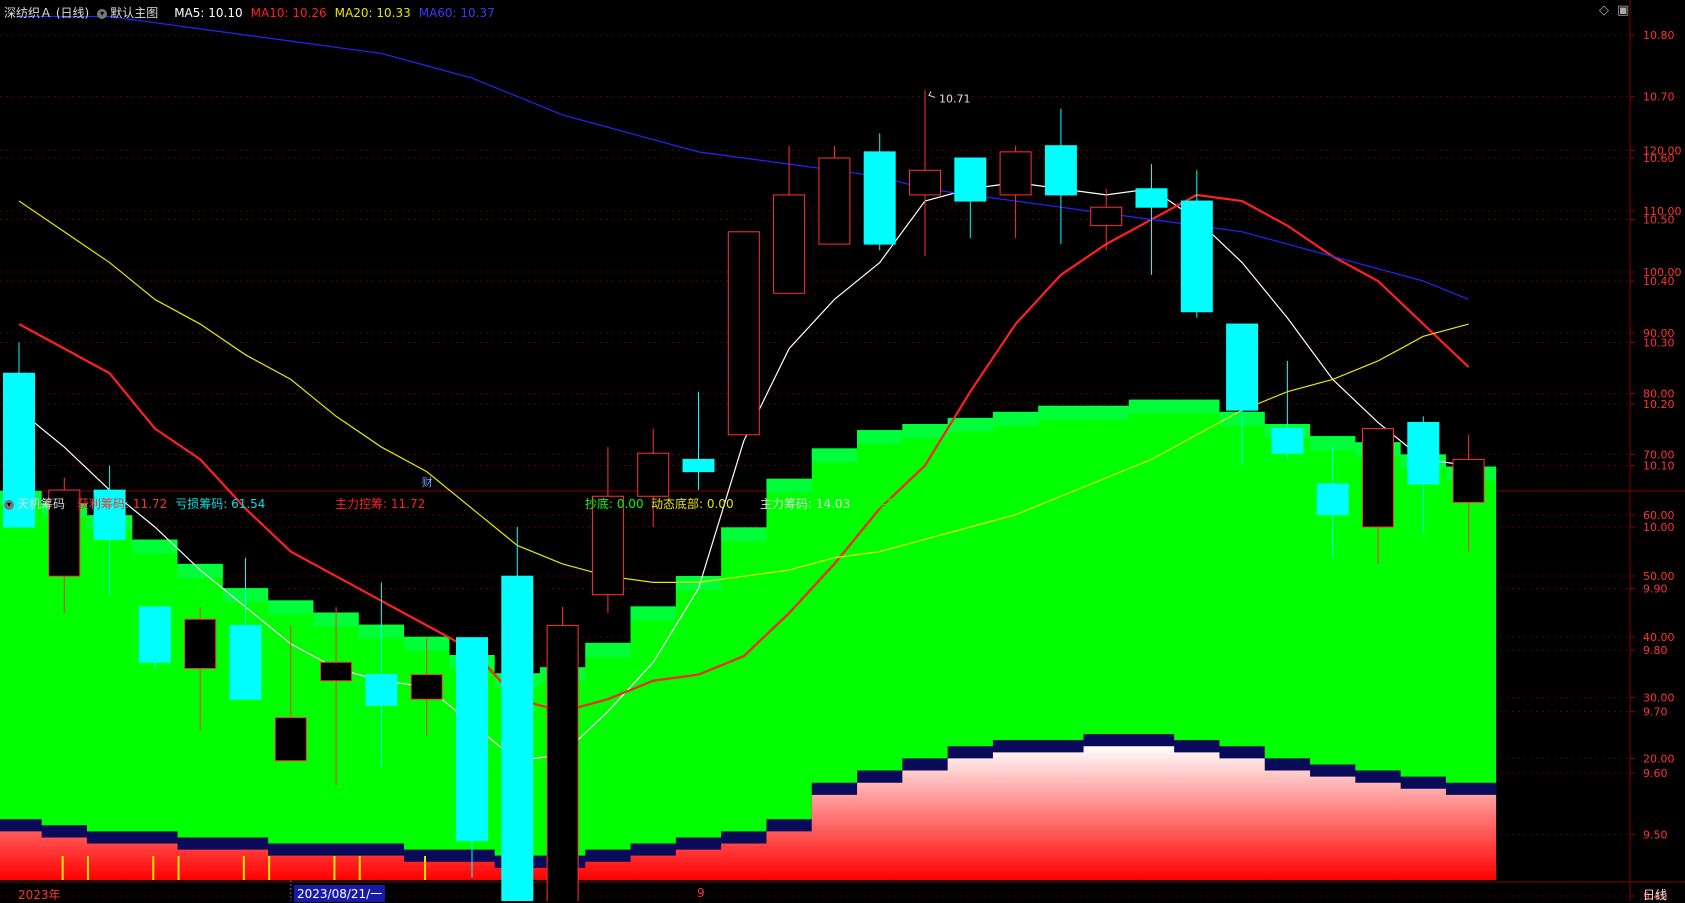 The image size is (1685, 903). What do you see at coordinates (1659, 35) in the screenshot?
I see `y-tick-label: 10.80` at bounding box center [1659, 35].